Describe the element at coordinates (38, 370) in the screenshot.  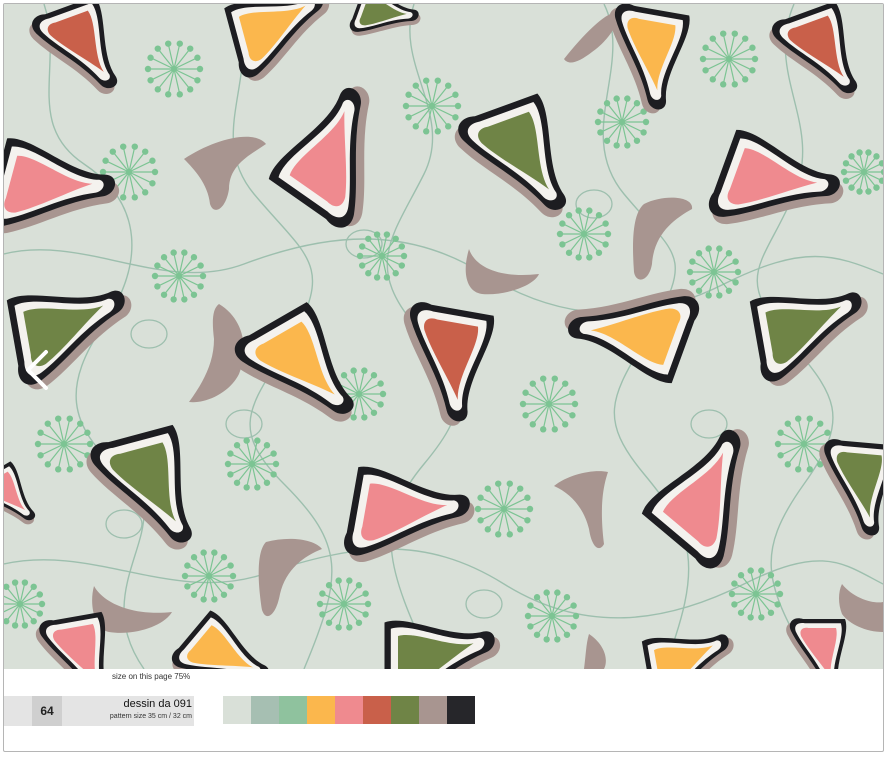
I see `prev-button` at that location.